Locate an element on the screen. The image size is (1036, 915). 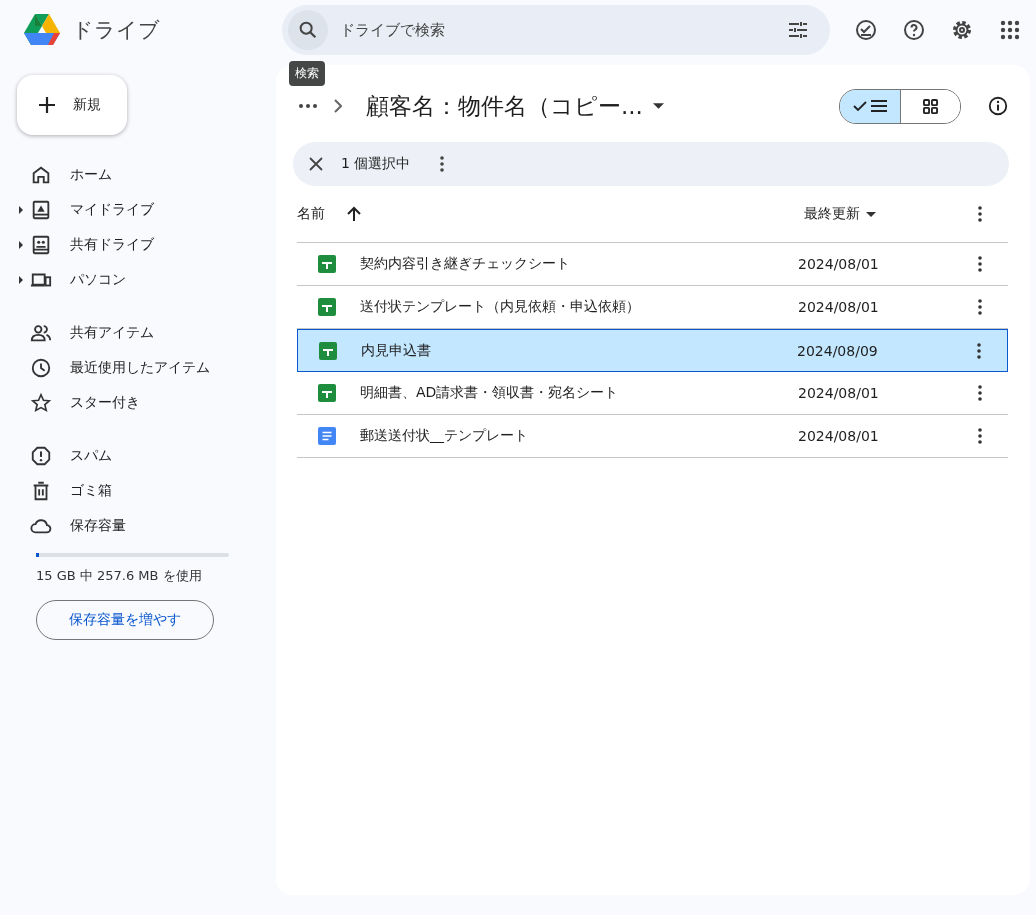
sidebar-item: パソコン is located at coordinates (142, 279).